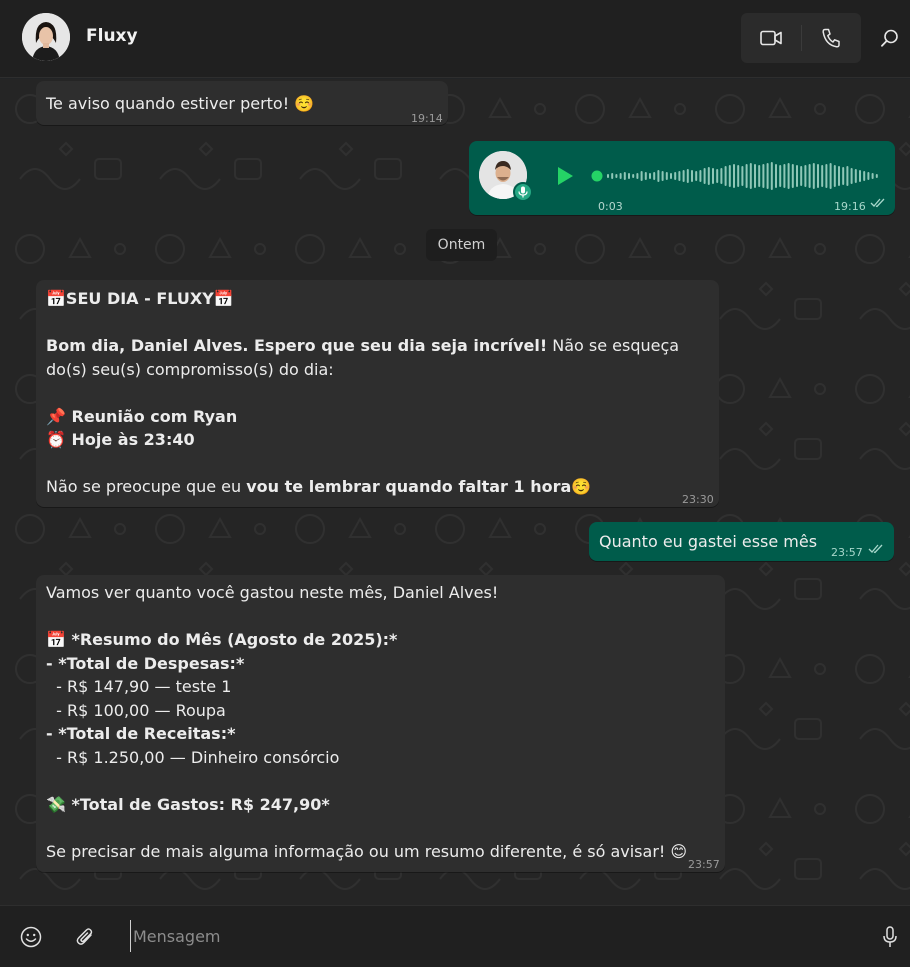 This screenshot has width=910, height=967. I want to click on contact-avatar, so click(46, 37).